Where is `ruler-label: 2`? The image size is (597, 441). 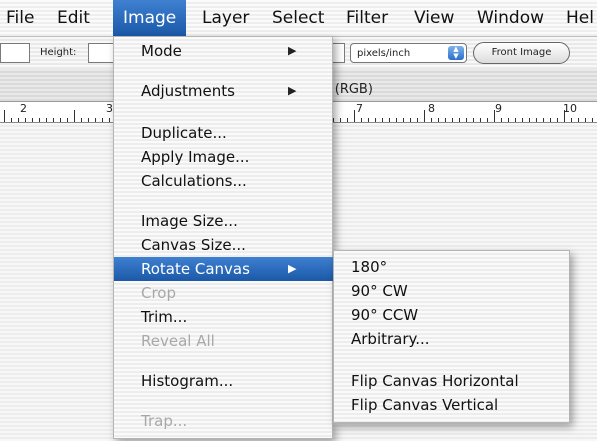 ruler-label: 2 is located at coordinates (23, 108).